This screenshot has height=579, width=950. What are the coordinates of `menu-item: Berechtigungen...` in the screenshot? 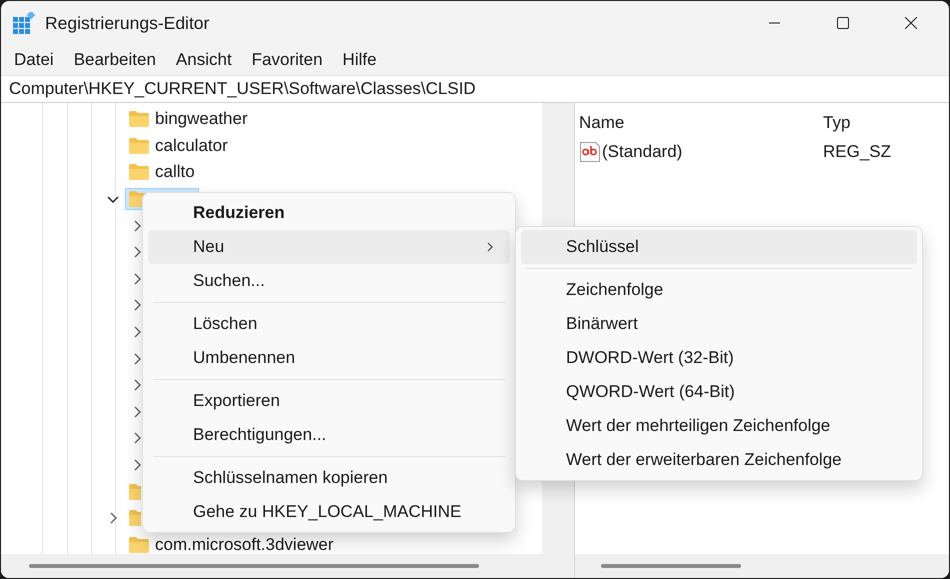 It's located at (329, 435).